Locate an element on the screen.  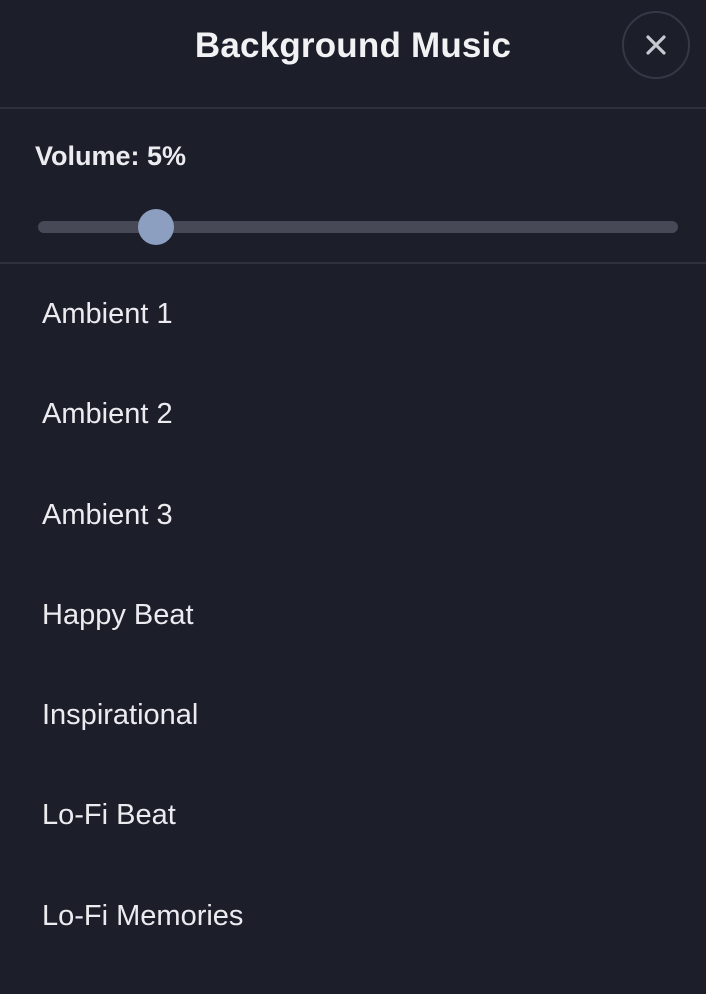
page-title: Background Music is located at coordinates (353, 45).